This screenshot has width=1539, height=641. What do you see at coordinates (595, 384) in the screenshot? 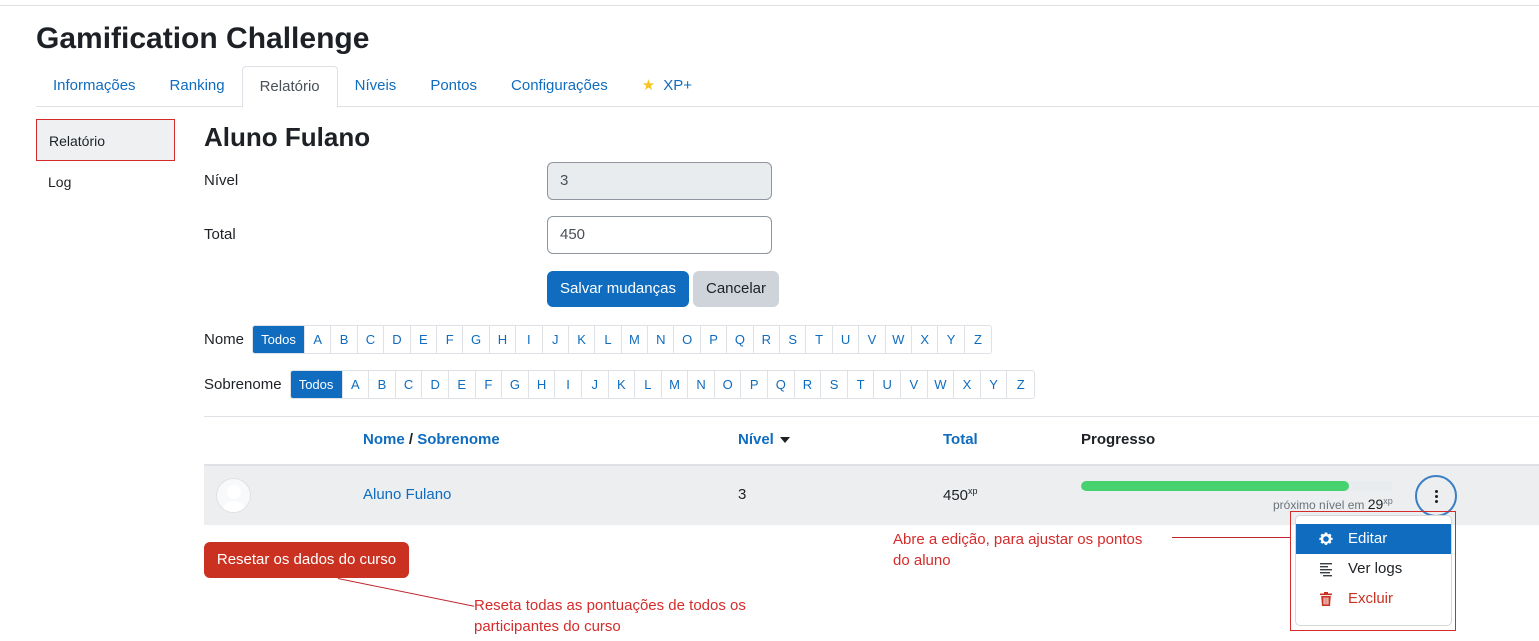
I see `last-name-letter-j: J` at bounding box center [595, 384].